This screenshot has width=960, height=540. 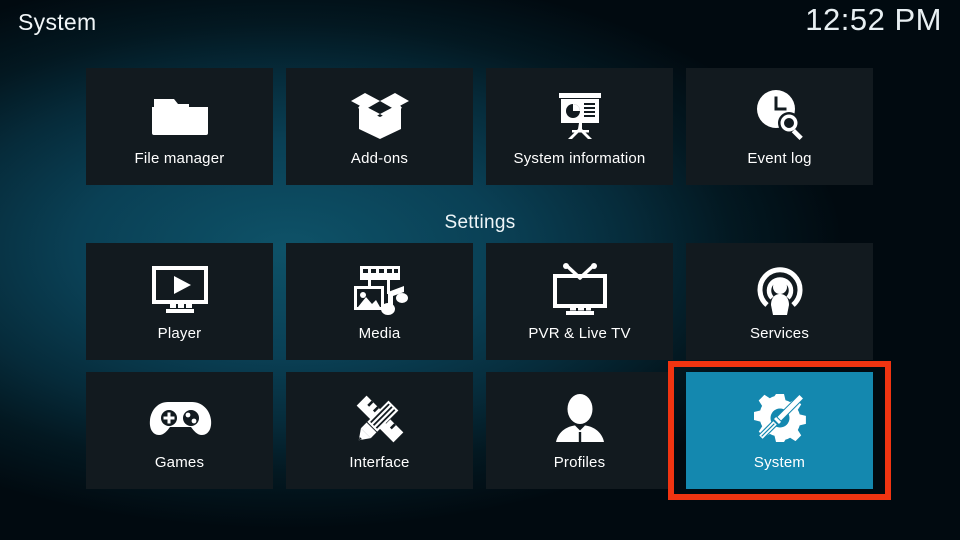 What do you see at coordinates (780, 419) in the screenshot?
I see `gear-screwdriver-icon` at bounding box center [780, 419].